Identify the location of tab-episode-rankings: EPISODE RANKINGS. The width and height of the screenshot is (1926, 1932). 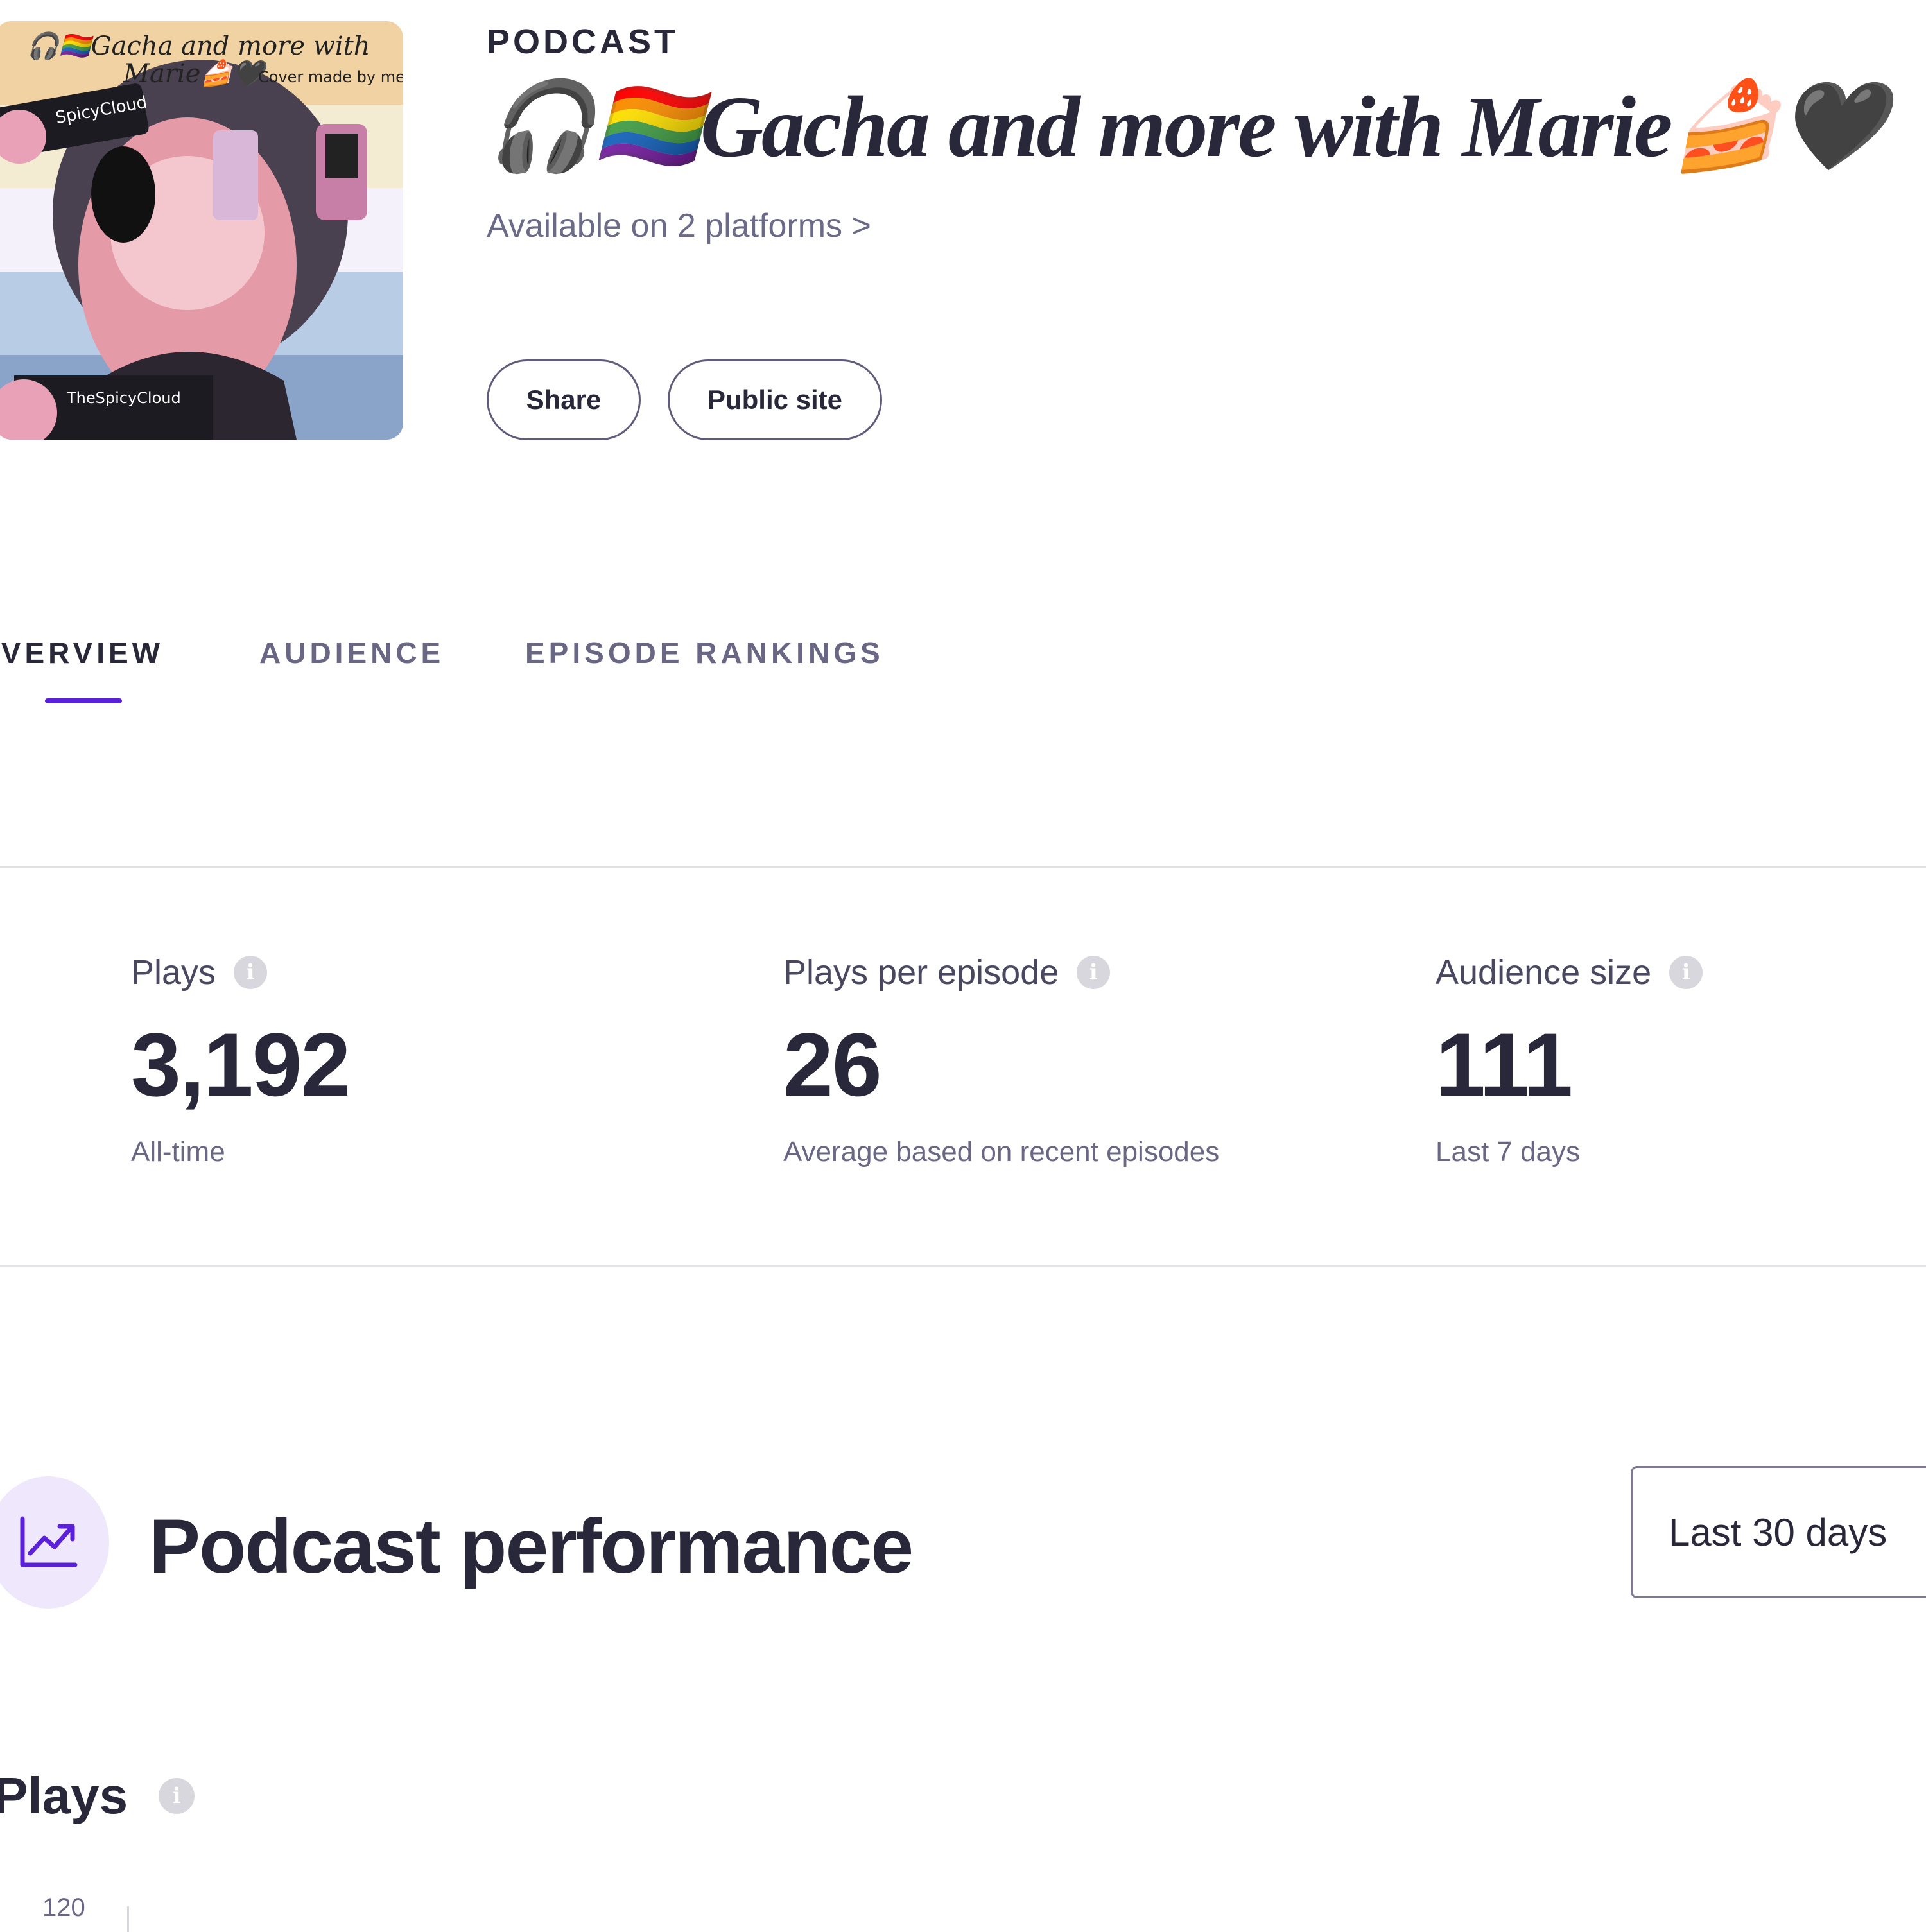
(704, 652).